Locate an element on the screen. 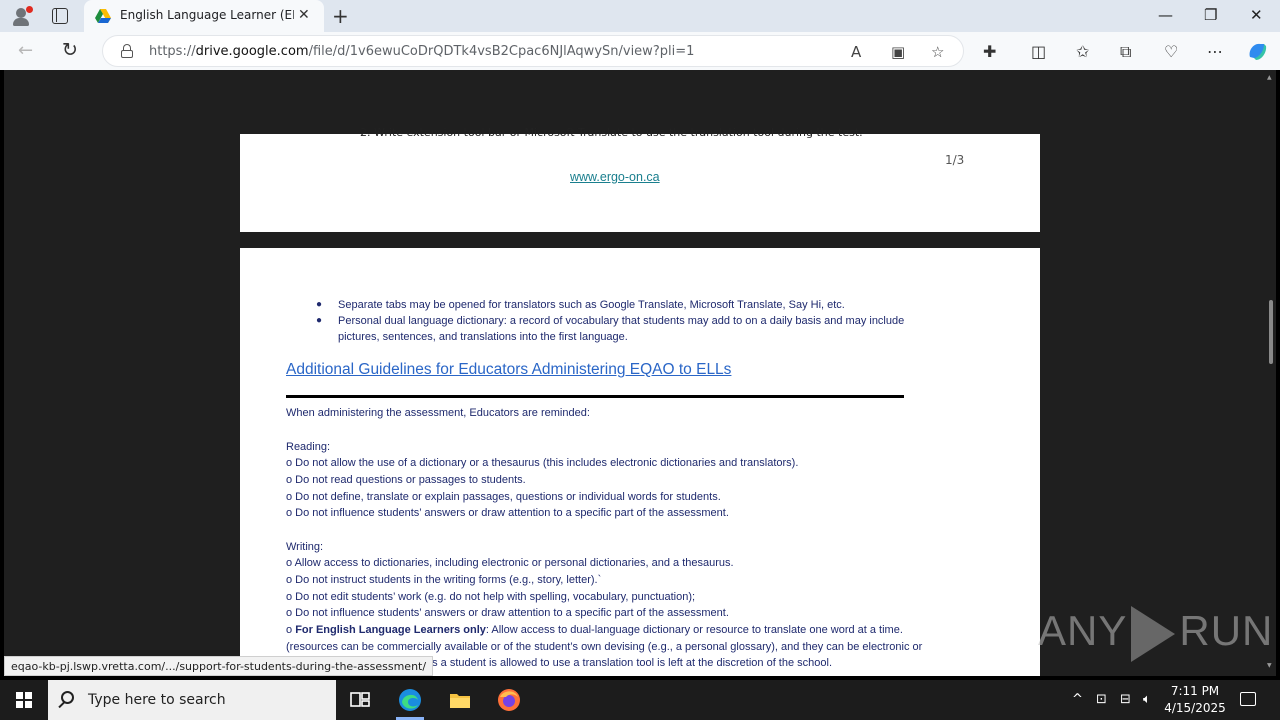 The image size is (1280, 720). reading-label: Reading: is located at coordinates (308, 447).